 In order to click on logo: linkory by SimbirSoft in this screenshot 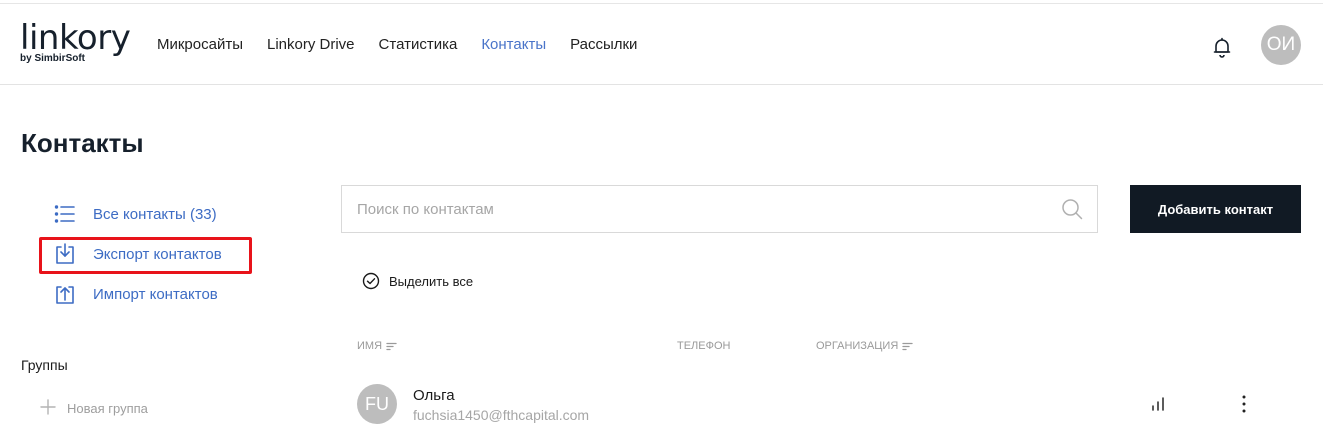, I will do `click(75, 44)`.